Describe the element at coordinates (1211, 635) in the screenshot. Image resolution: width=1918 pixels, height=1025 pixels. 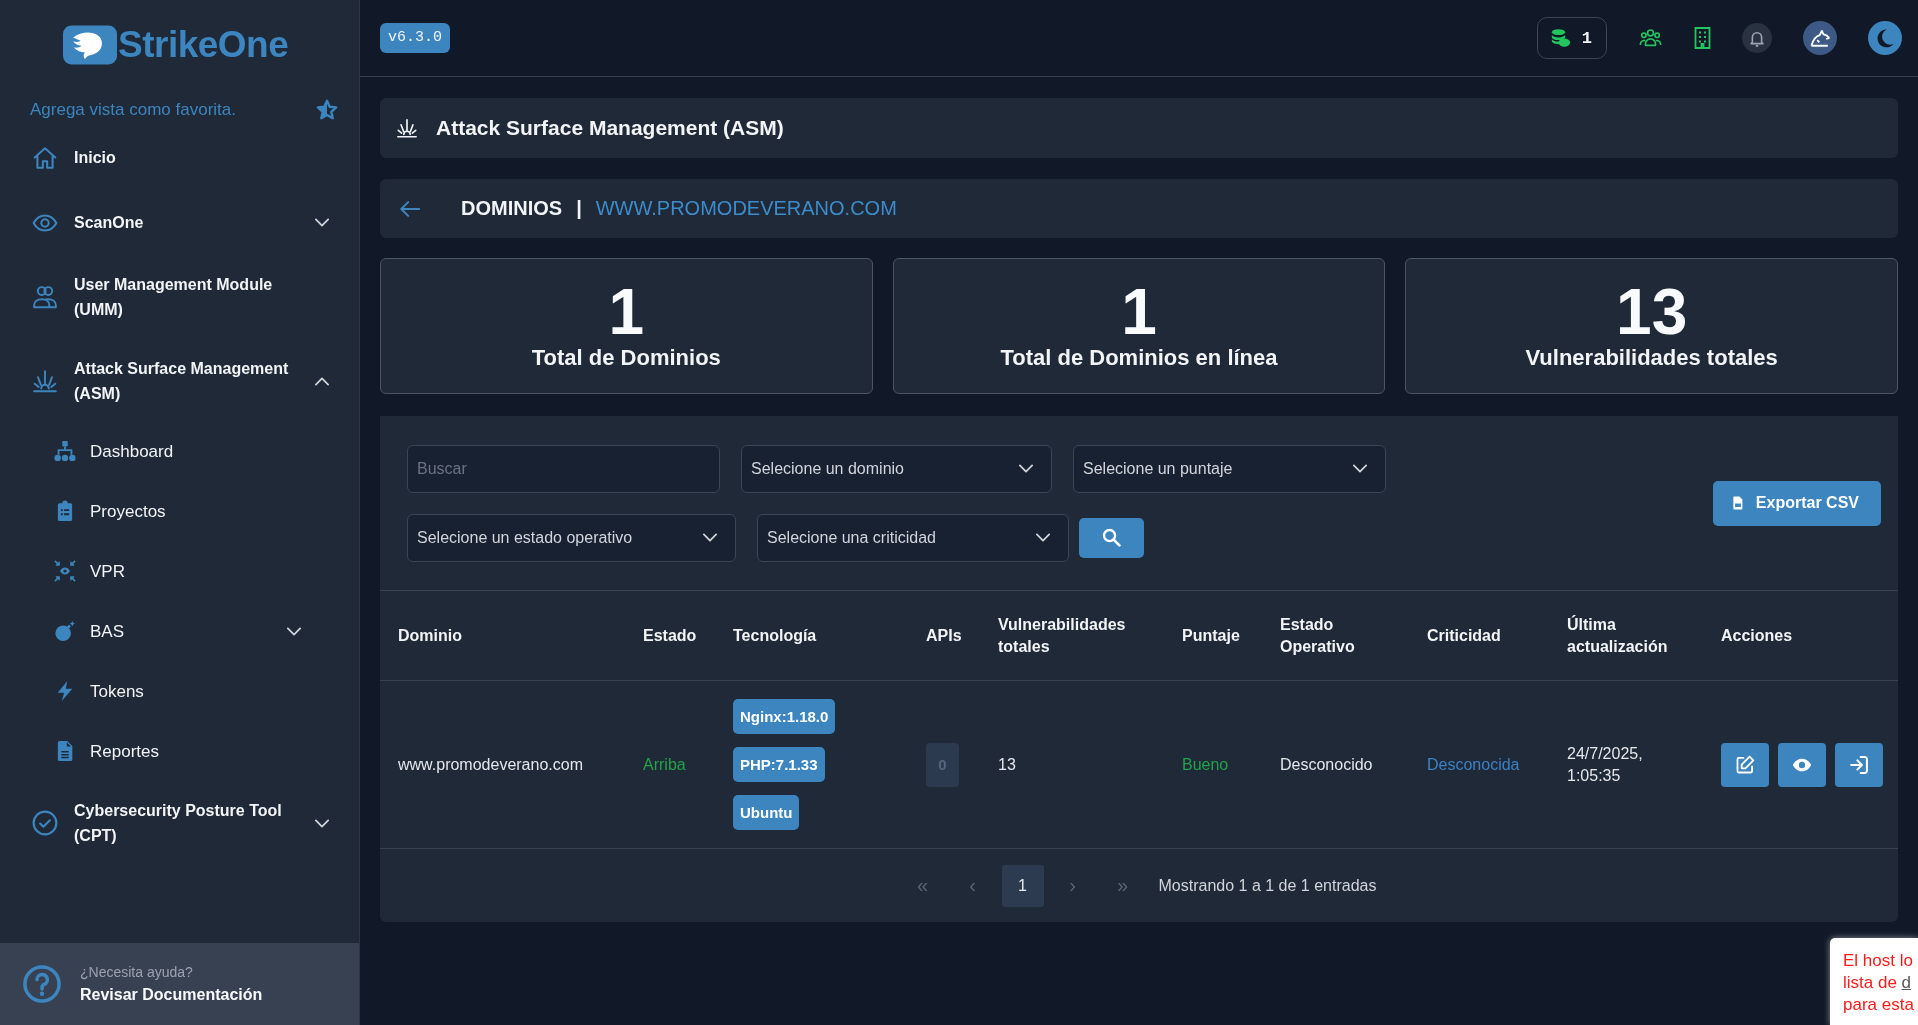
I see `column-header: Puntaje` at that location.